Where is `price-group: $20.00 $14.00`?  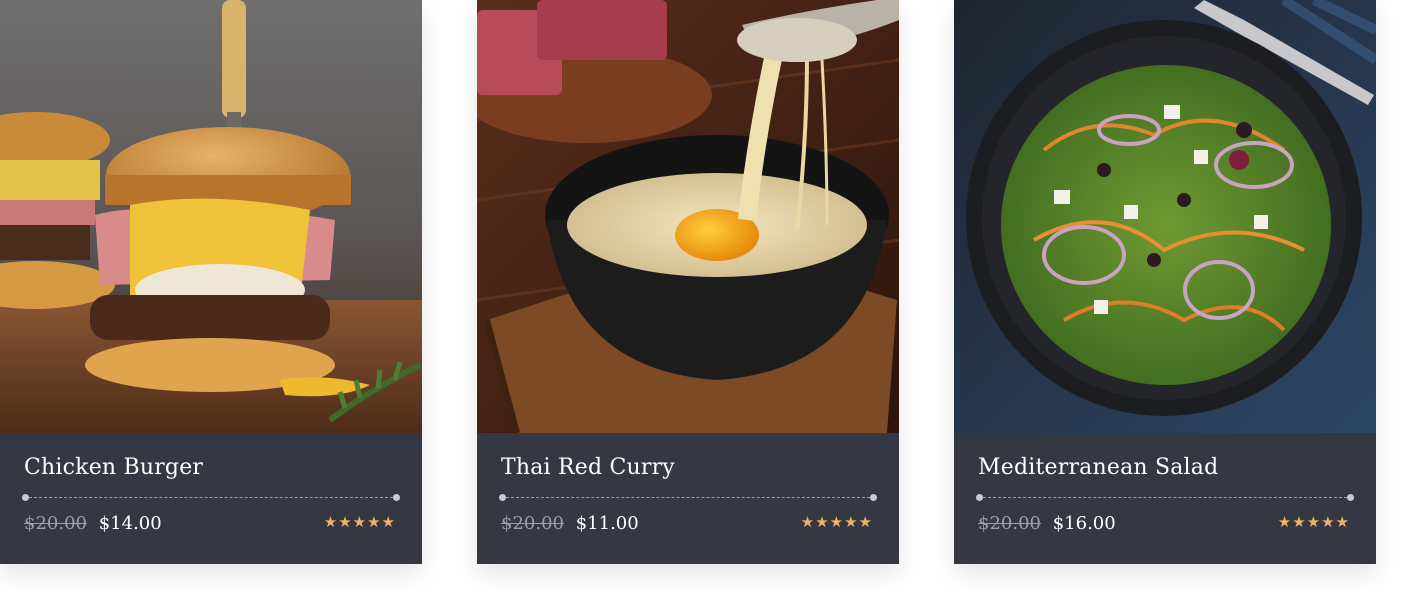
price-group: $20.00 $14.00 is located at coordinates (93, 523).